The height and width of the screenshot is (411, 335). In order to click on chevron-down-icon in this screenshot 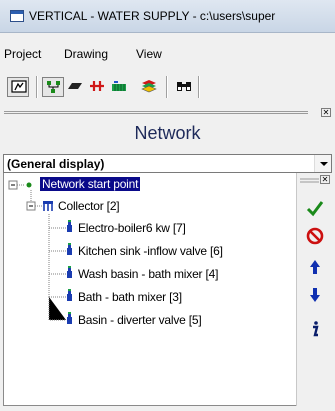, I will do `click(322, 163)`.